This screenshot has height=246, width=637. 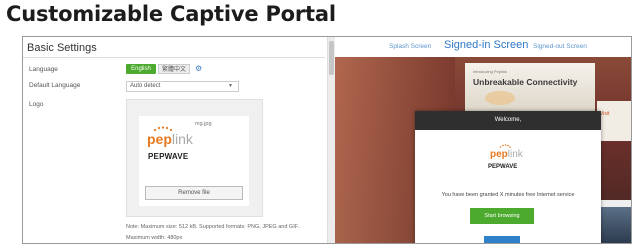 I want to click on logo-upload-area: mg.jpg peplink PEPWAVE Remove file, so click(x=194, y=158).